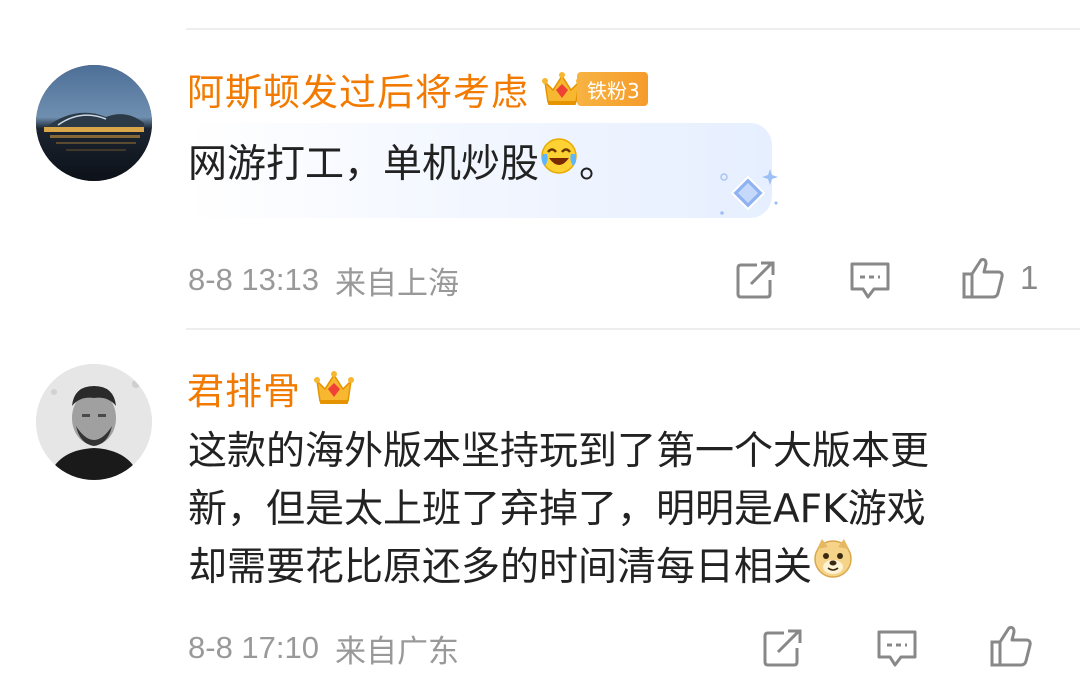  What do you see at coordinates (833, 566) in the screenshot?
I see `doge-emoji` at bounding box center [833, 566].